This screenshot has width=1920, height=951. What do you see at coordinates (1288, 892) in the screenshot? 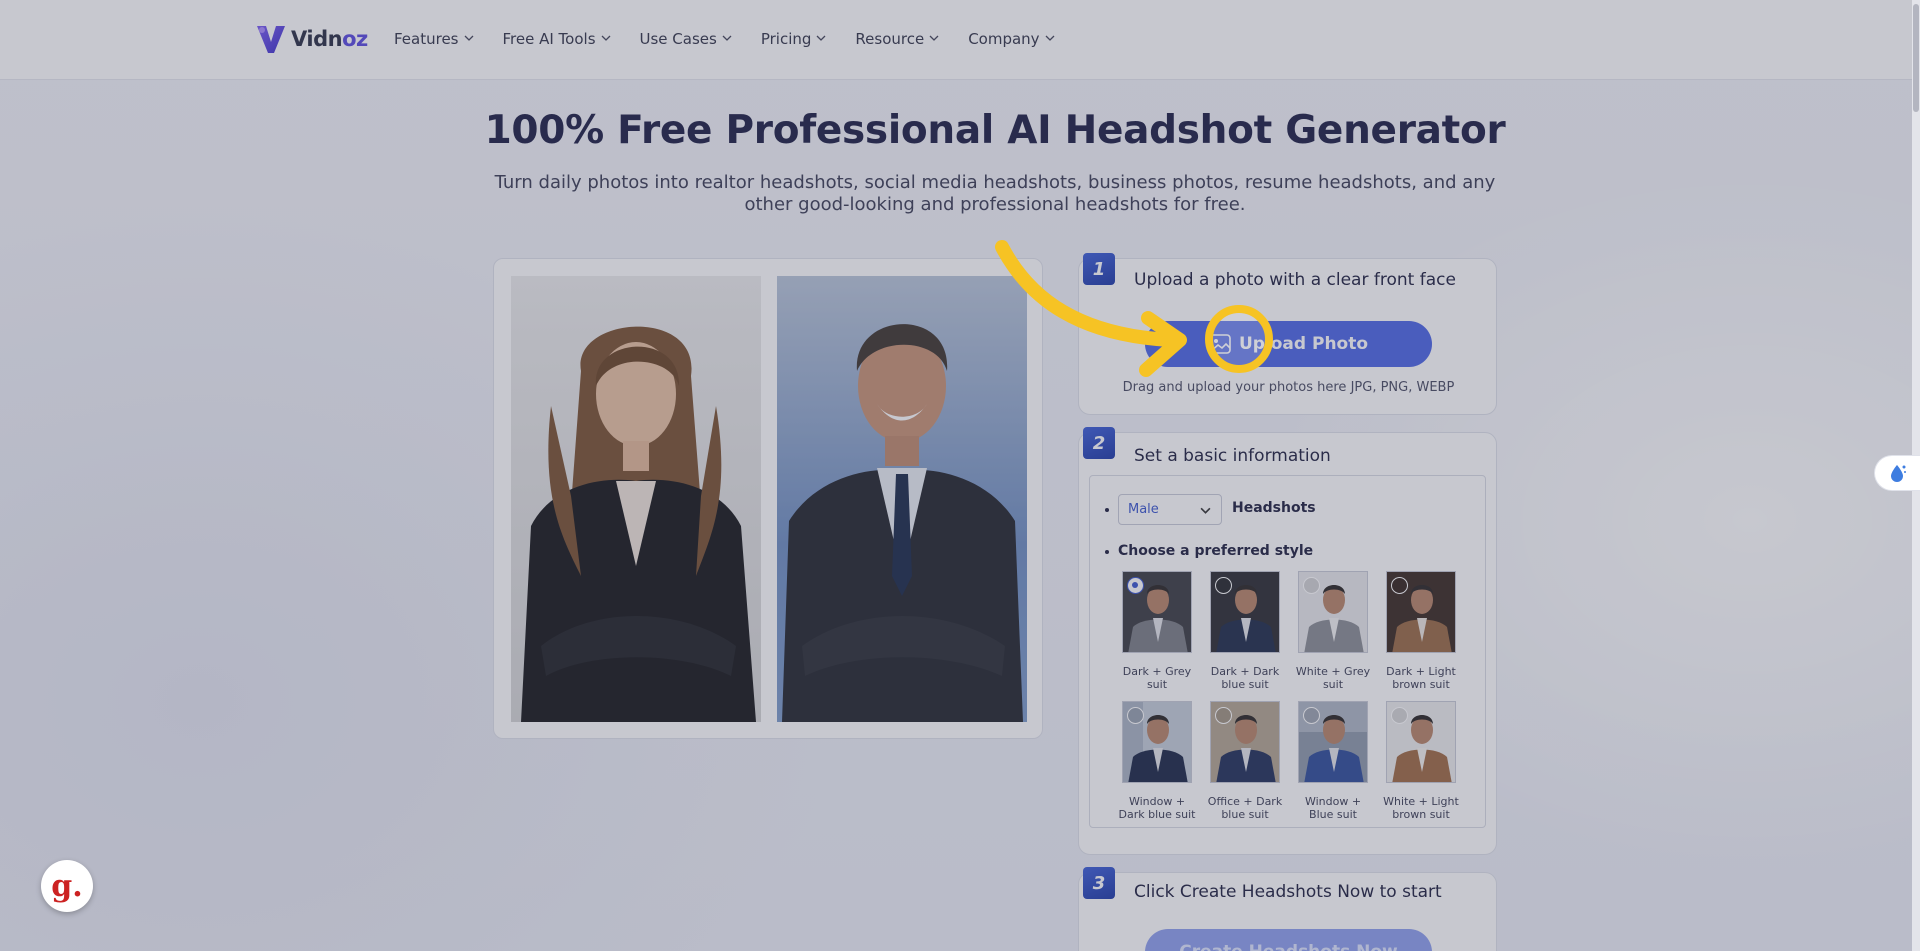
I see `step3-title: Click Create Headshots Now to start` at bounding box center [1288, 892].